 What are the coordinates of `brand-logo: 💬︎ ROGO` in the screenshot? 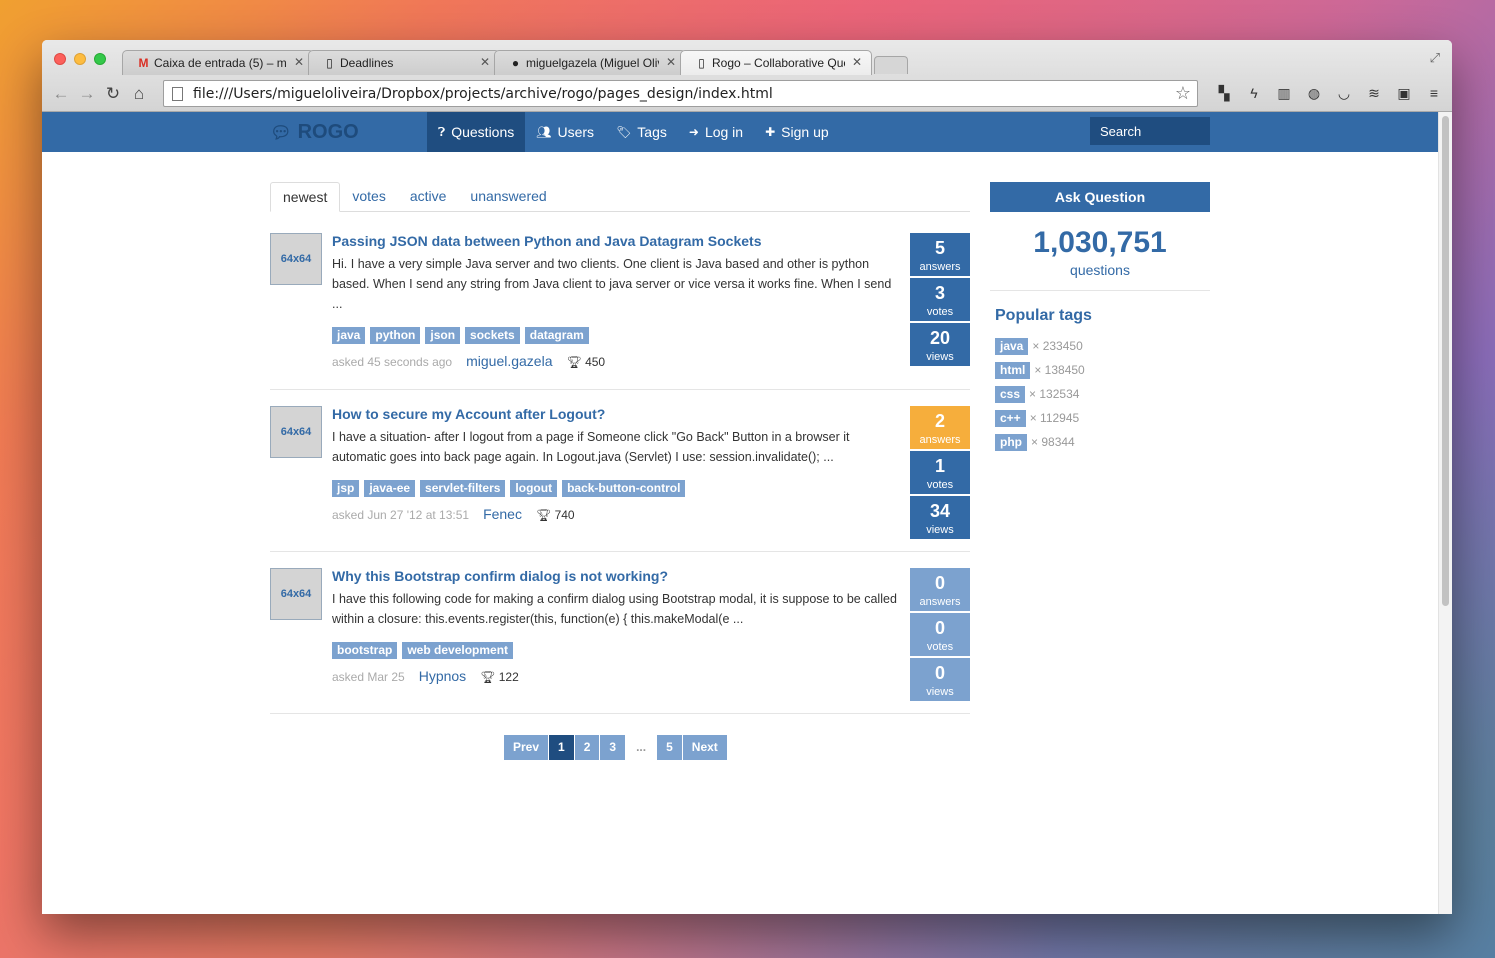 It's located at (314, 132).